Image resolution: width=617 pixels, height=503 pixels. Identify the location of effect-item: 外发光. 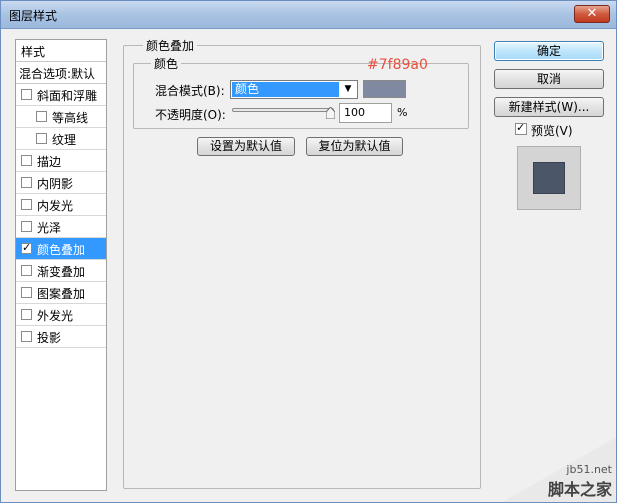
(61, 315).